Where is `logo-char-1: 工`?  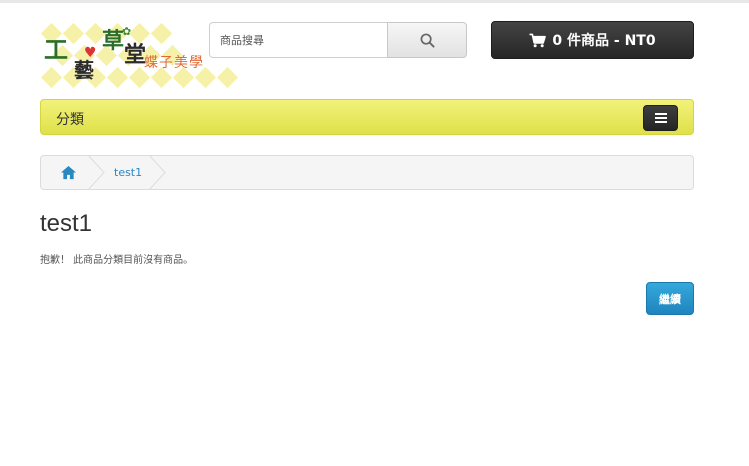
logo-char-1: 工 is located at coordinates (56, 49).